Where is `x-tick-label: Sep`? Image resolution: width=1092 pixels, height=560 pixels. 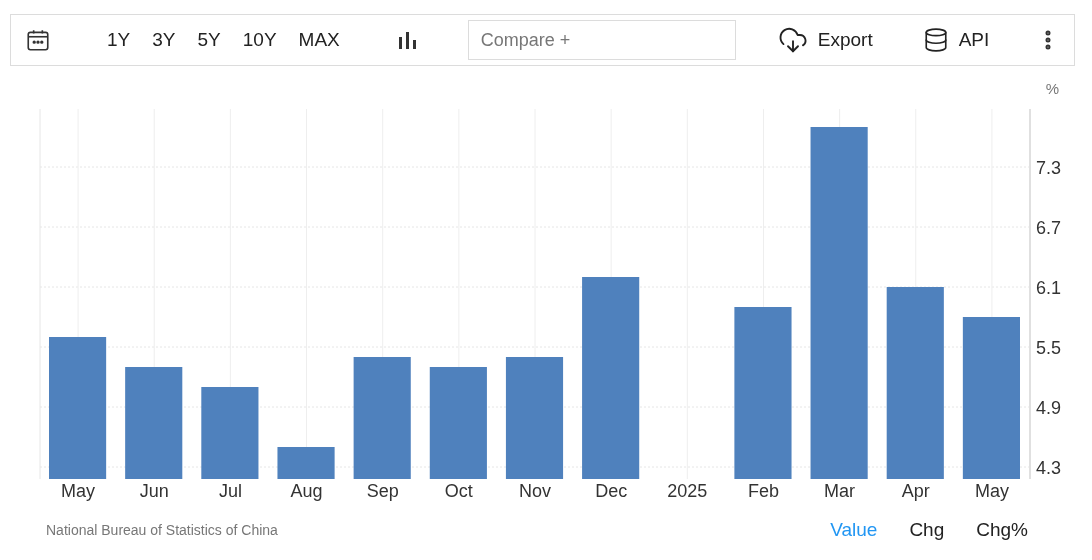
x-tick-label: Sep is located at coordinates (382, 491).